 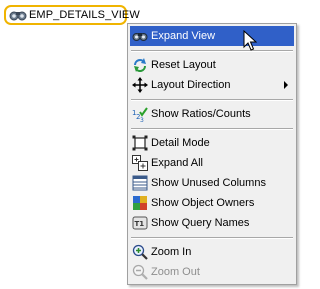 What do you see at coordinates (183, 65) in the screenshot?
I see `menu-item-label: Reset Layout` at bounding box center [183, 65].